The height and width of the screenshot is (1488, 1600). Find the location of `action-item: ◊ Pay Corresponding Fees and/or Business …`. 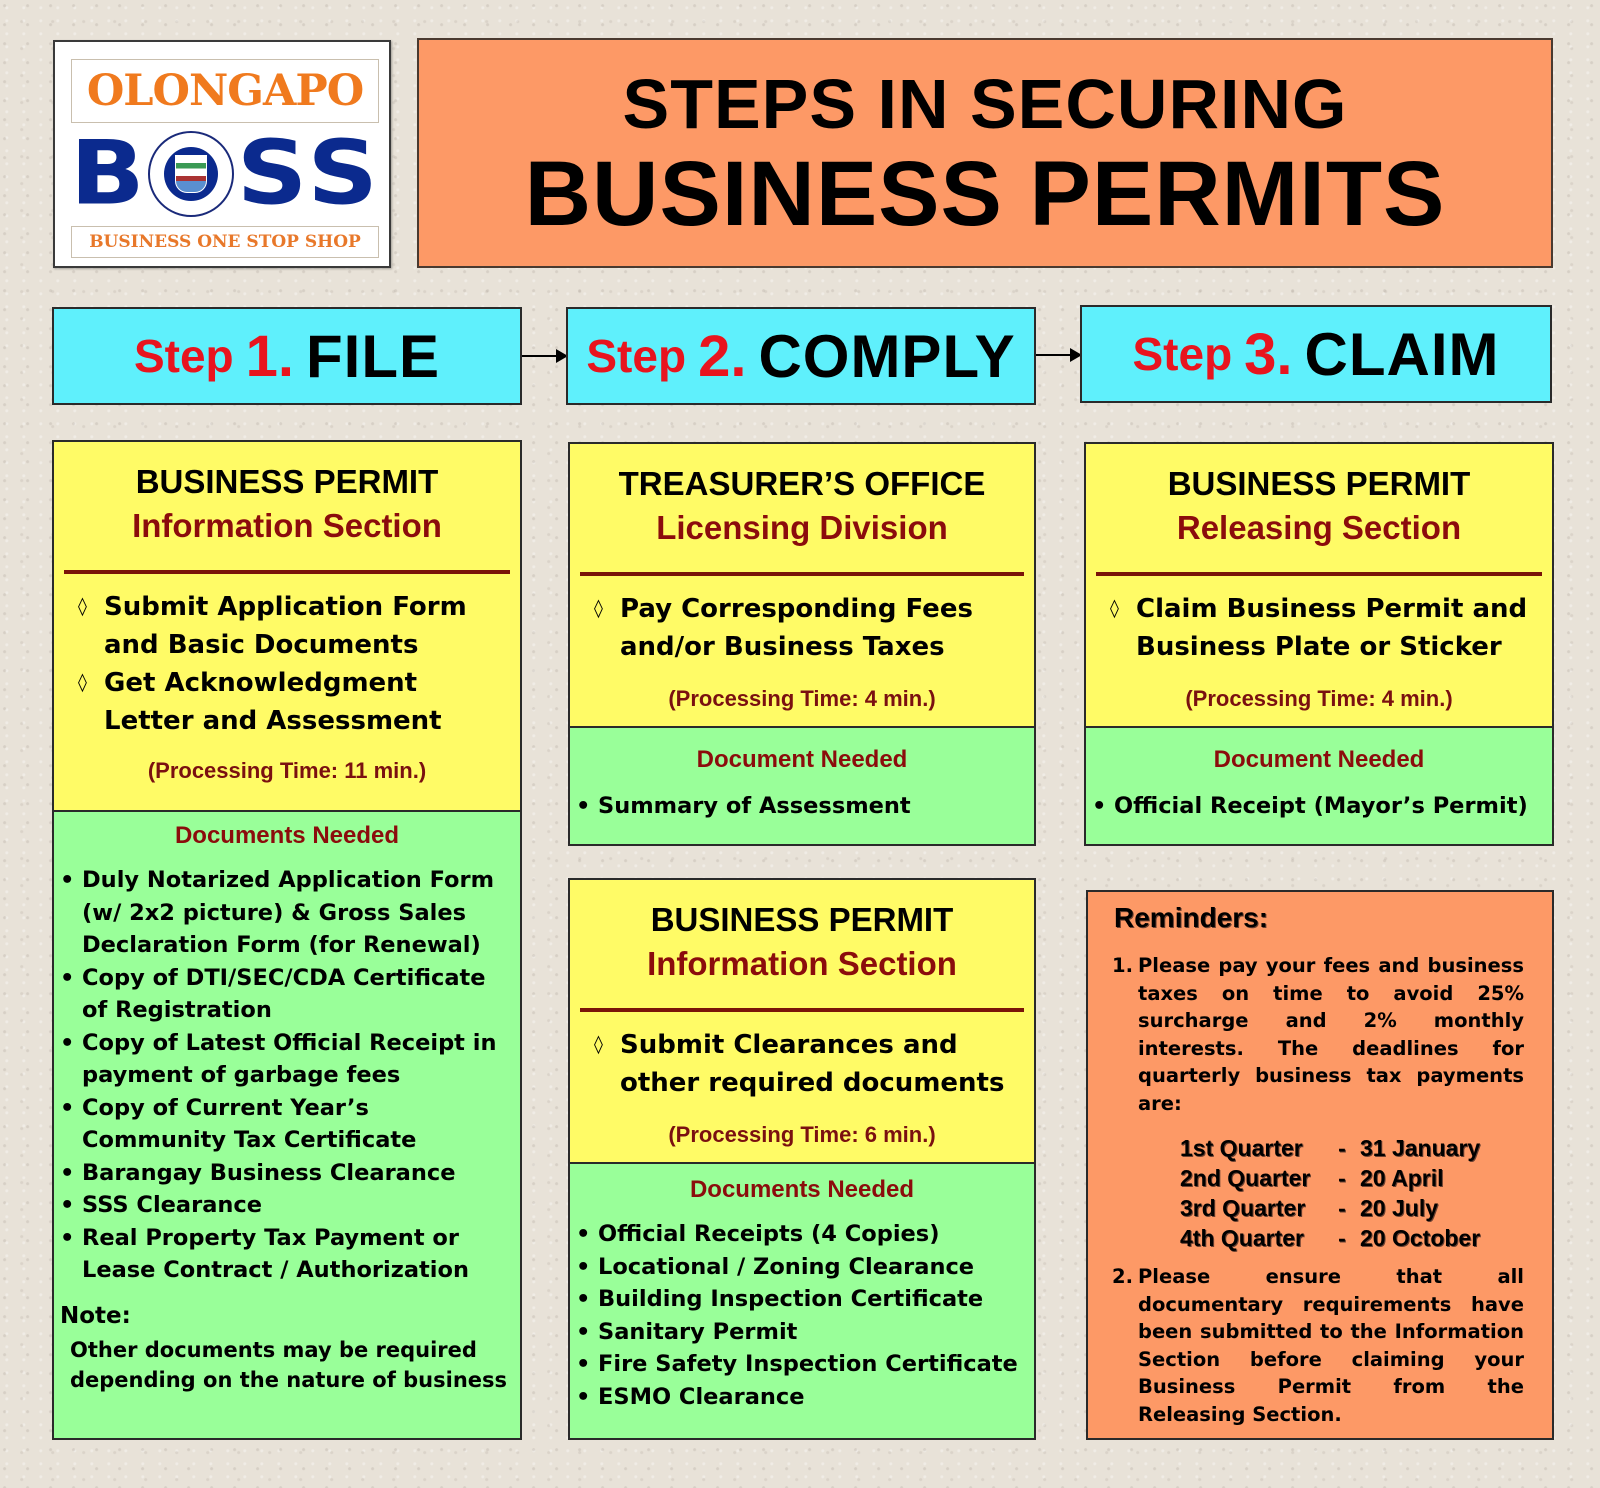

action-item: ◊ Pay Corresponding Fees and/or Business … is located at coordinates (809, 628).